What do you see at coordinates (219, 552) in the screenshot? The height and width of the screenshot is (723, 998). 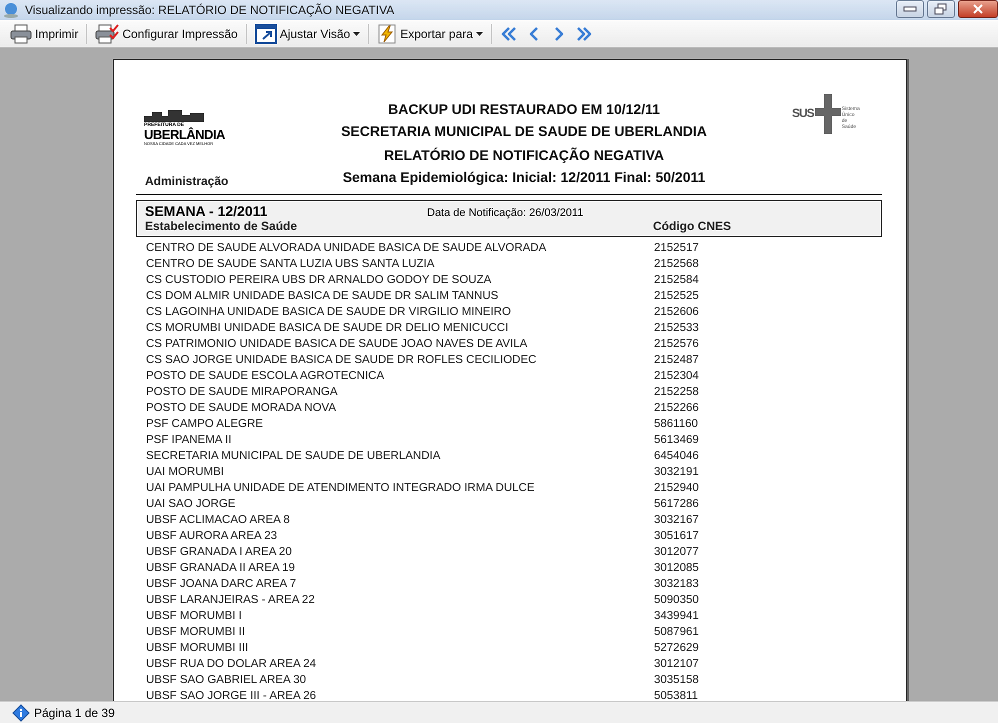 I see `table-cell-text: UBSF GRANADA I AREA 20` at bounding box center [219, 552].